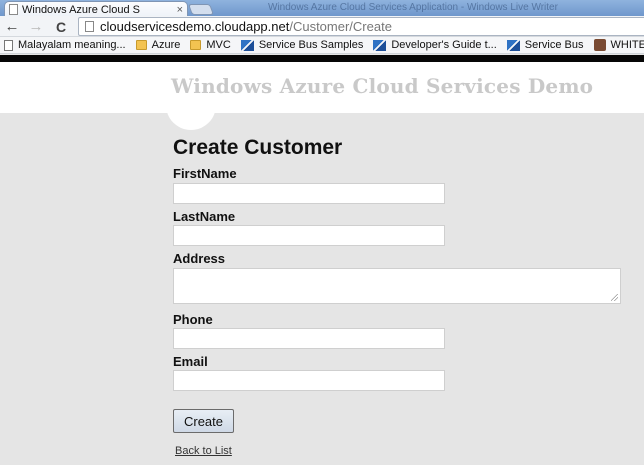  Describe the element at coordinates (195, 26) in the screenshot. I see `url-host: cloudservicesdemo.cloudapp.net` at that location.